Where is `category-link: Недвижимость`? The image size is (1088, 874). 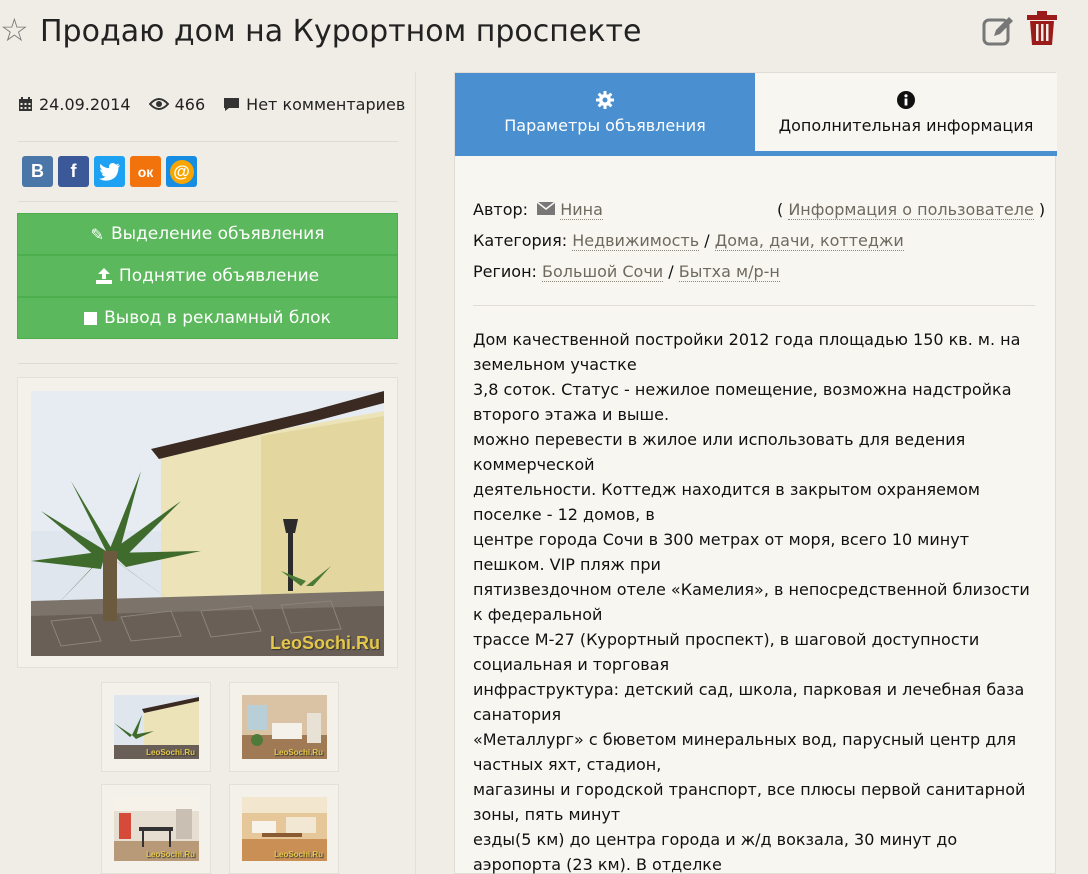
category-link: Недвижимость is located at coordinates (636, 241).